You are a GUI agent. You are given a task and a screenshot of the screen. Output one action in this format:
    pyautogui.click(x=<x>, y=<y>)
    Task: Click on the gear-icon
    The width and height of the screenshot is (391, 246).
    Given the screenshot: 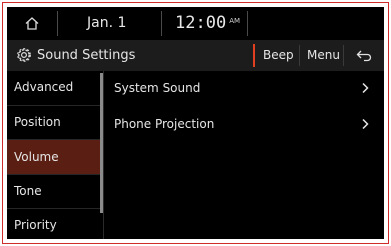 What is the action you would take?
    pyautogui.click(x=24, y=55)
    